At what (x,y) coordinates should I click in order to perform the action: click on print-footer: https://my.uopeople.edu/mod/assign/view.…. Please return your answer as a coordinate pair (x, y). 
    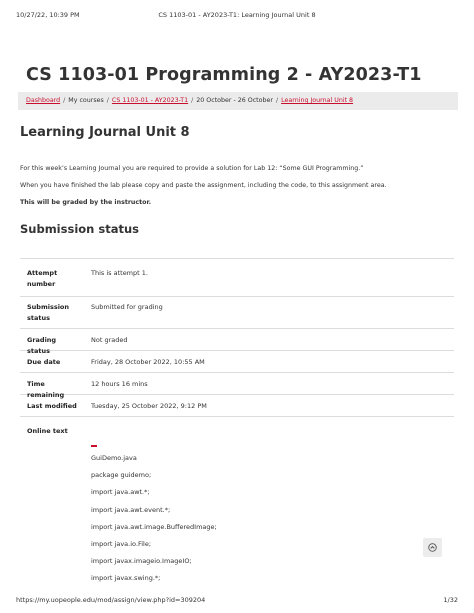
    Looking at the image, I should click on (237, 601).